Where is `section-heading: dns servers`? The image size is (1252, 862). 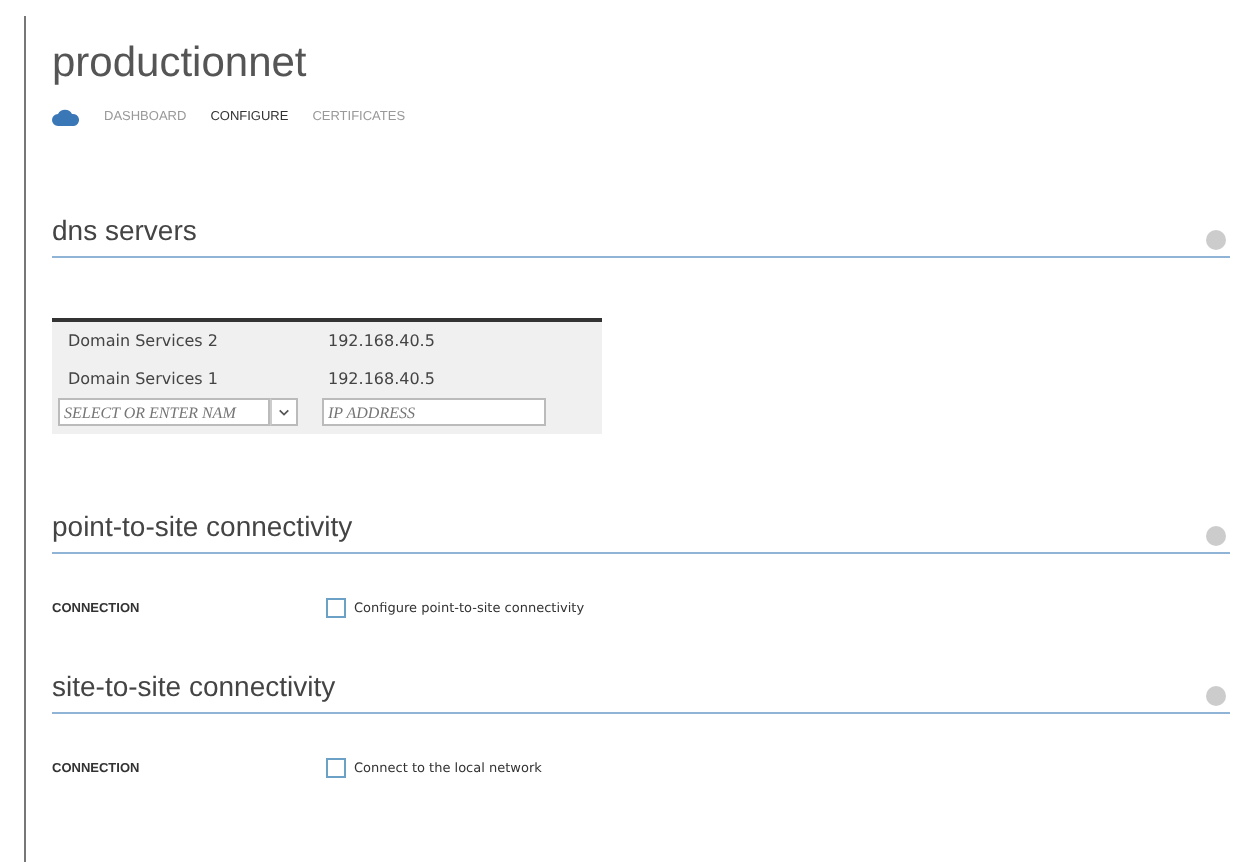
section-heading: dns servers is located at coordinates (124, 230).